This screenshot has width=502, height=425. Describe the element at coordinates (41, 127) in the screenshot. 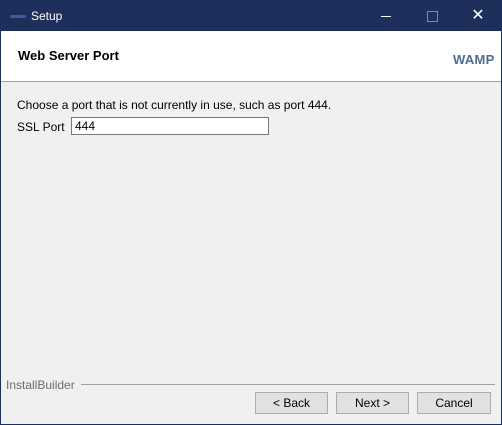

I see `ssl-port-label: SSL Port` at that location.